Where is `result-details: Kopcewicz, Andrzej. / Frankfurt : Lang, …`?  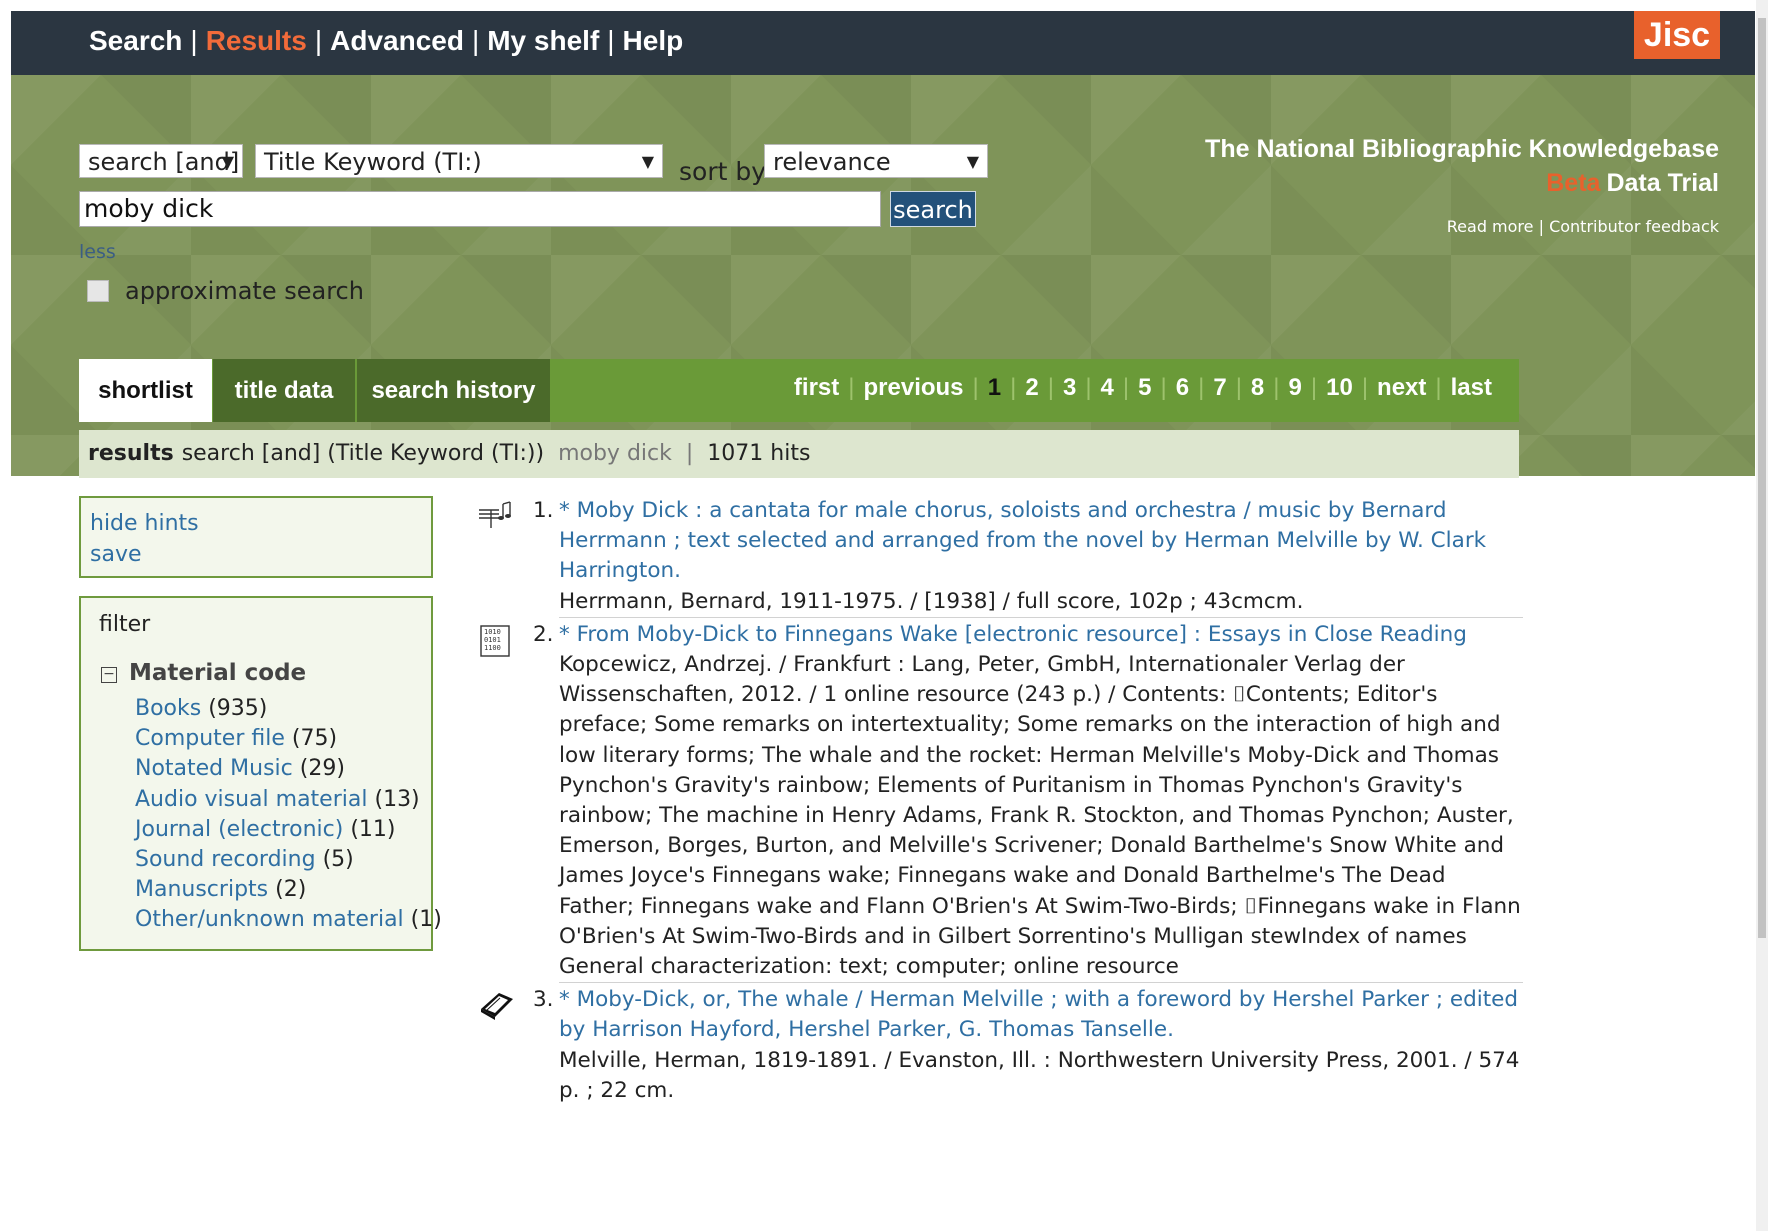
result-details: Kopcewicz, Andrzej. / Frankfurt : Lang, … is located at coordinates (1040, 800).